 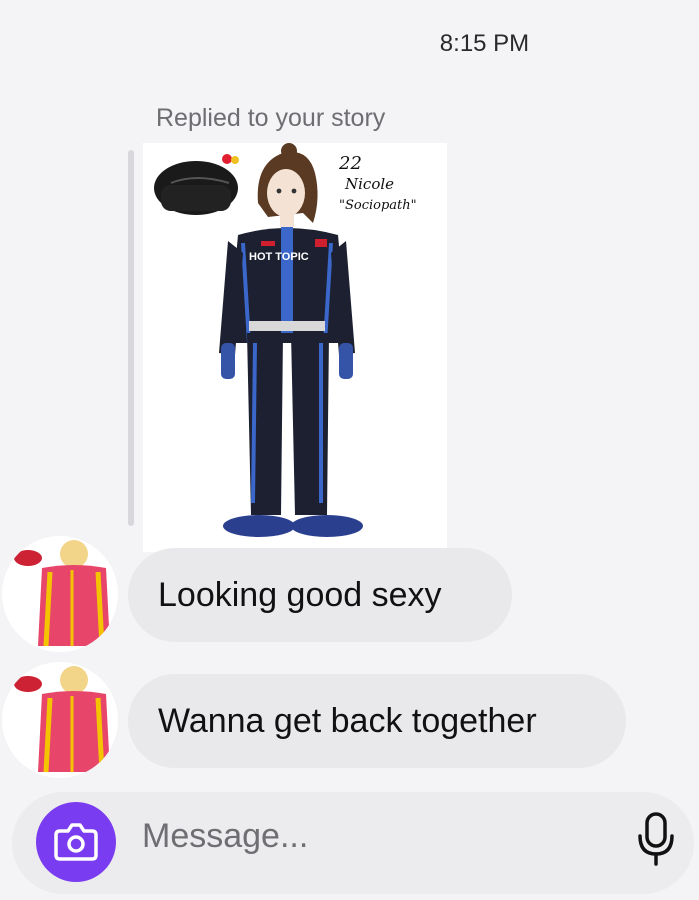 I want to click on message-composer, so click(x=349, y=845).